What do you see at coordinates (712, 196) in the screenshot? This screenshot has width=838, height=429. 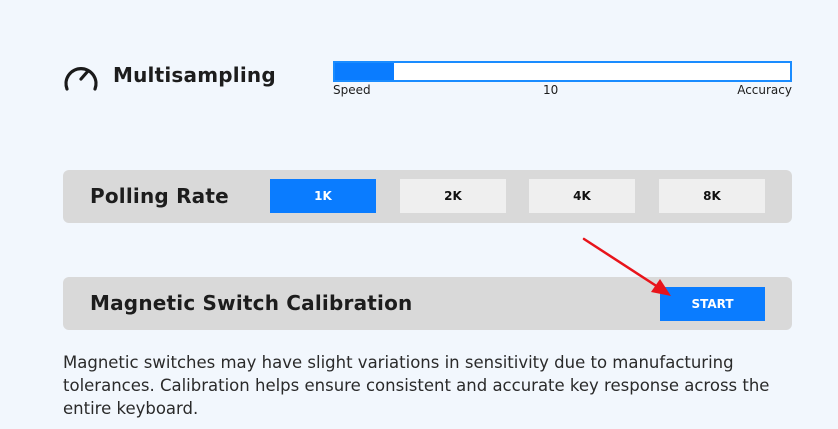 I see `polling-rate-8k-button: 8K` at bounding box center [712, 196].